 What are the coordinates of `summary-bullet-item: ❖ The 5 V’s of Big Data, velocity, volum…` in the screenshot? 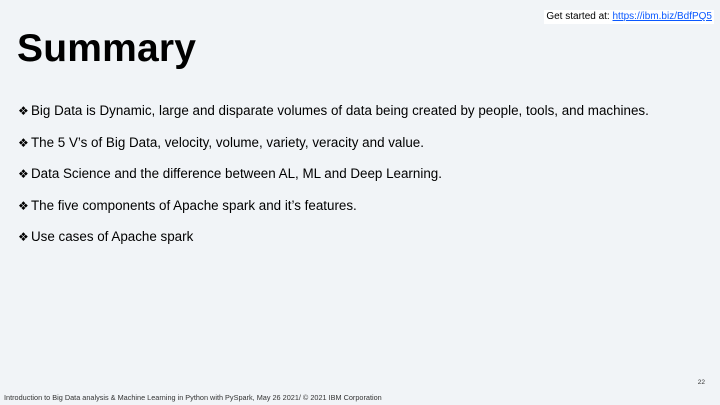 It's located at (333, 149).